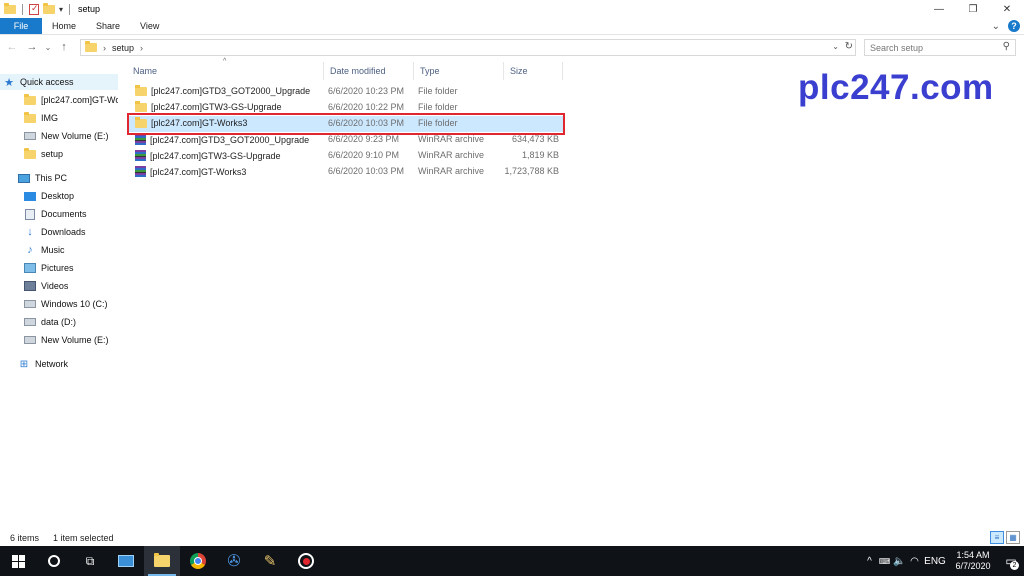 This screenshot has width=1024, height=576. I want to click on tab-share: Share, so click(108, 26).